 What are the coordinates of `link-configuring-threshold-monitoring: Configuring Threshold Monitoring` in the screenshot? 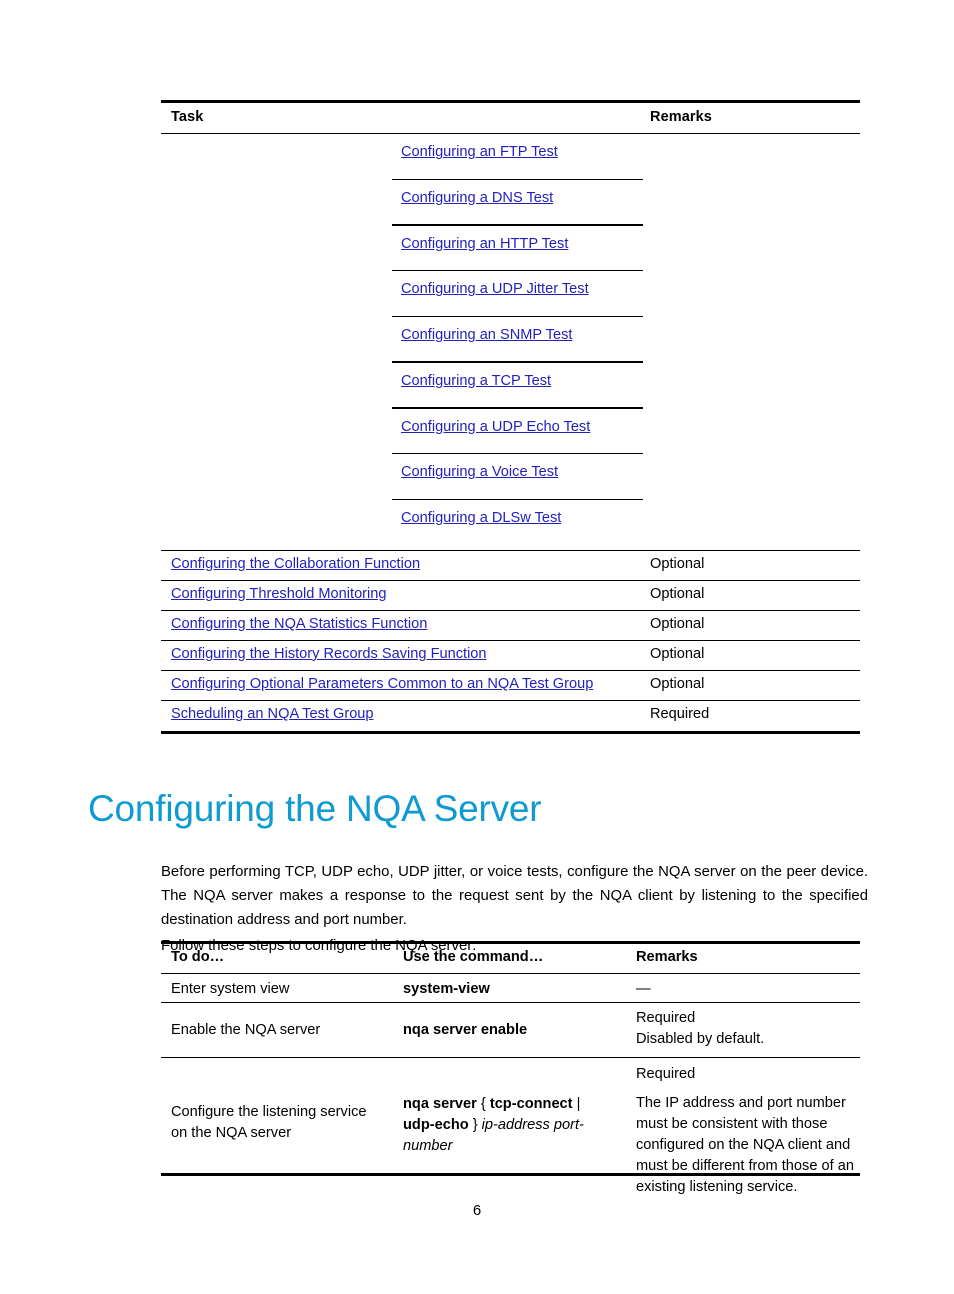 It's located at (279, 594).